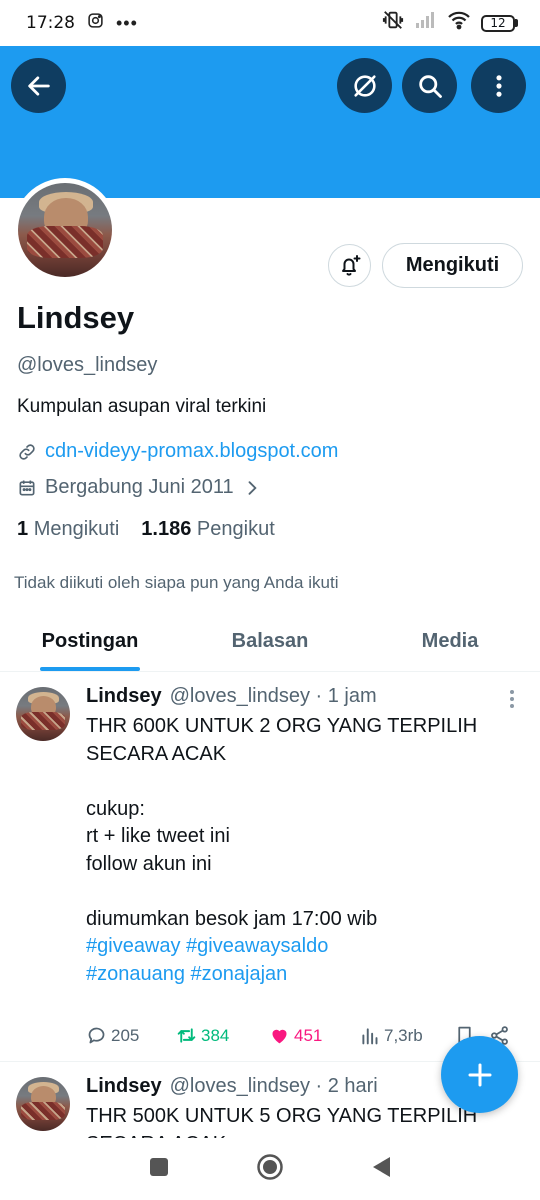 This screenshot has width=540, height=1200. Describe the element at coordinates (270, 23) in the screenshot. I see `status-bar: 17:28 ••• 12` at that location.